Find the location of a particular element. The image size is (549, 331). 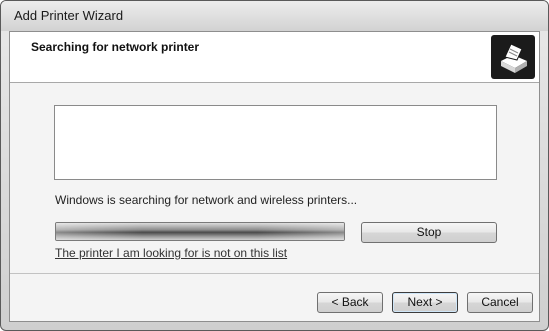

page-title: Searching for network printer is located at coordinates (115, 47).